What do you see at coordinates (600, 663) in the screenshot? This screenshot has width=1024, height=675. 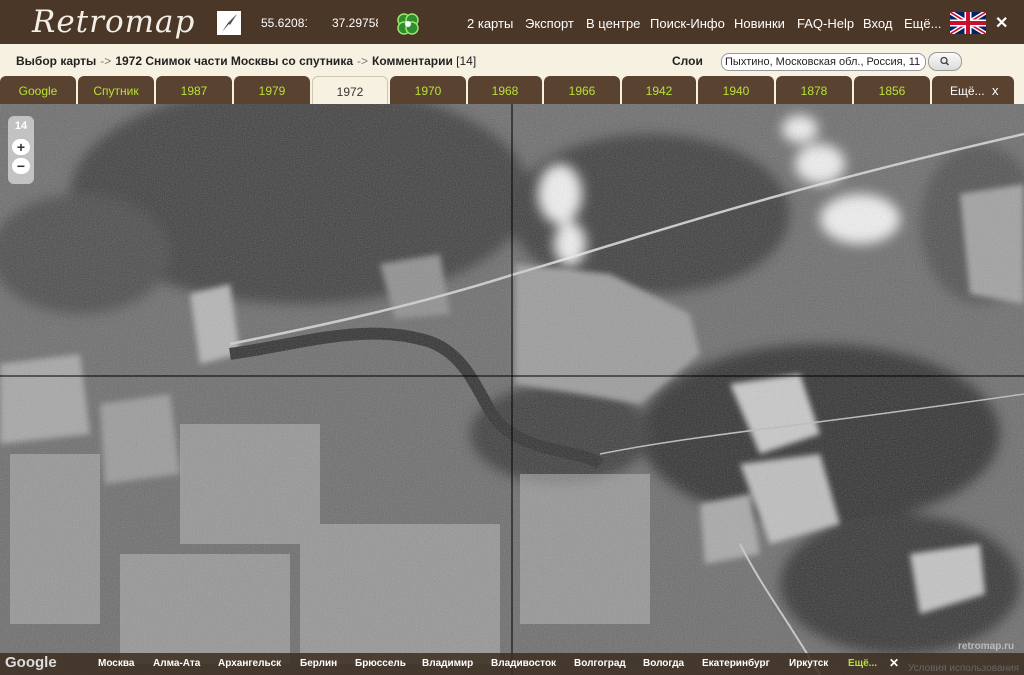 I see `city-link: Волгоград` at bounding box center [600, 663].